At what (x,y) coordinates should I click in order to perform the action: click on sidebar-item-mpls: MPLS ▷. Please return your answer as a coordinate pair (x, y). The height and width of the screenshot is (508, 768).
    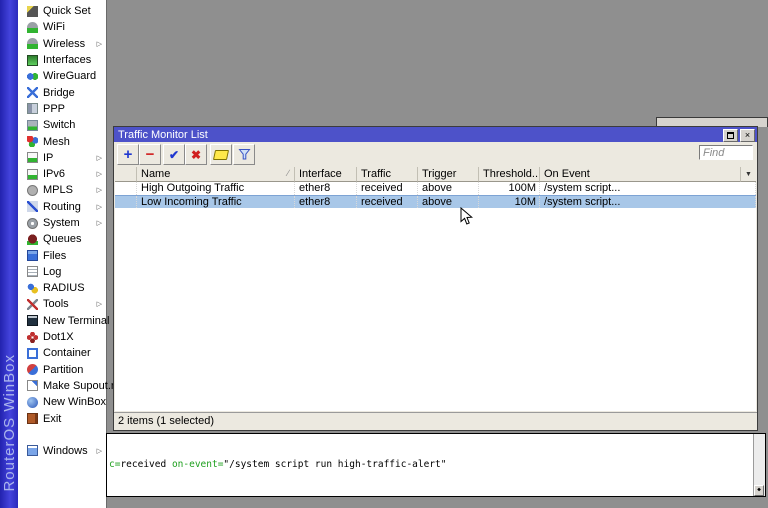
    Looking at the image, I should click on (62, 190).